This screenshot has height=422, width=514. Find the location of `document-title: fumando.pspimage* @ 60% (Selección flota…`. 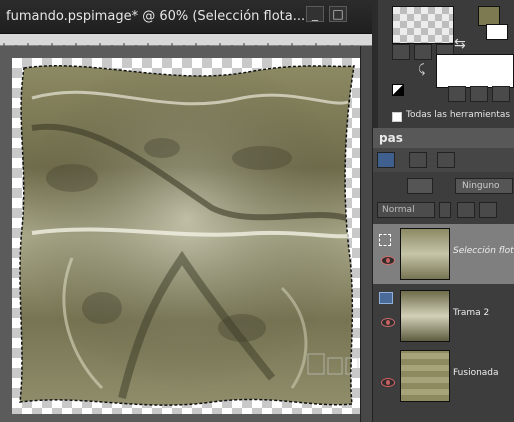

document-title: fumando.pspimage* @ 60% (Selección flota… is located at coordinates (156, 16).